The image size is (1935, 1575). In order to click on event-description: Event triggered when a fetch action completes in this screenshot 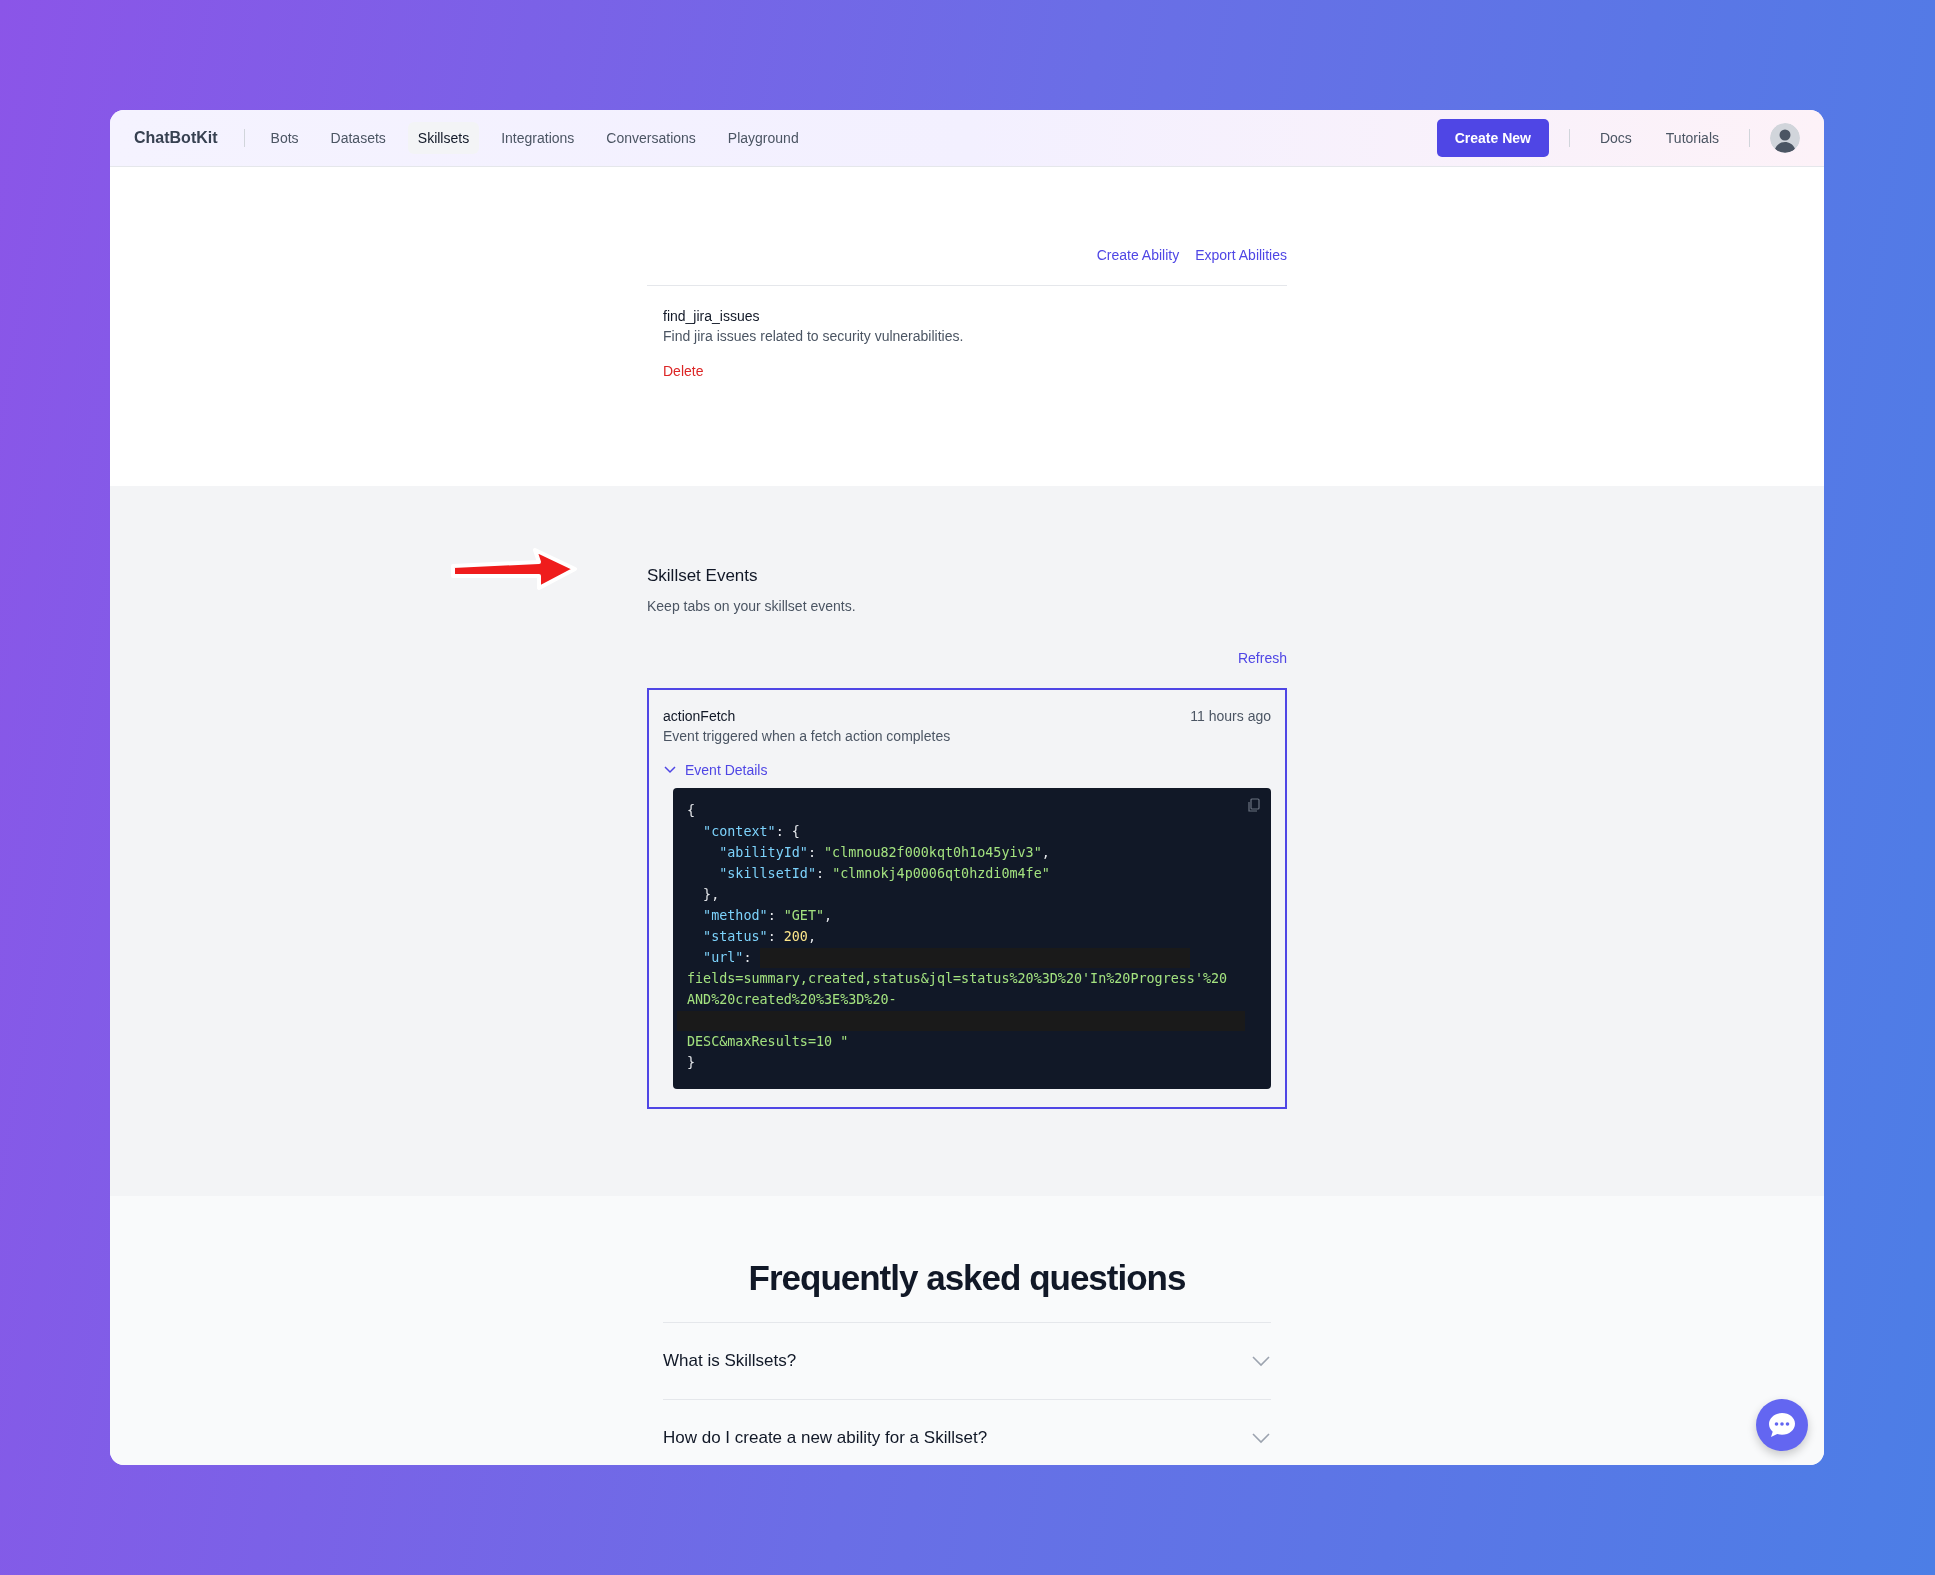, I will do `click(807, 736)`.